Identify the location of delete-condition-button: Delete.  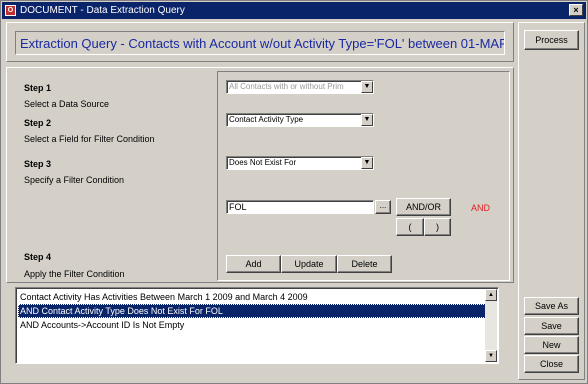
(364, 264).